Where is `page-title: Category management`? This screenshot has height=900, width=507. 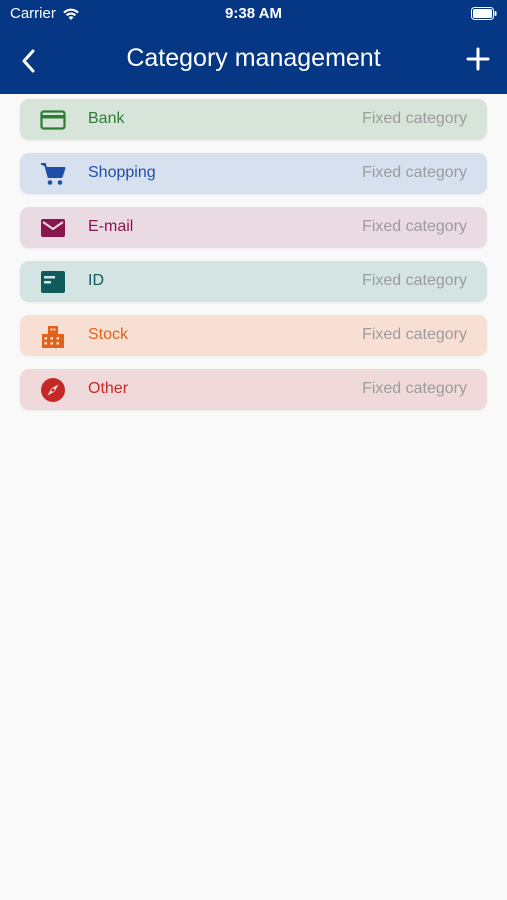
page-title: Category management is located at coordinates (253, 58).